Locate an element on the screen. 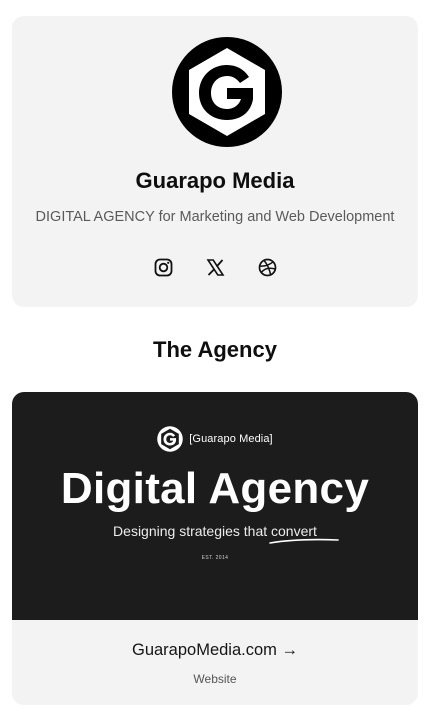 This screenshot has width=430, height=725. dribbble-icon is located at coordinates (267, 267).